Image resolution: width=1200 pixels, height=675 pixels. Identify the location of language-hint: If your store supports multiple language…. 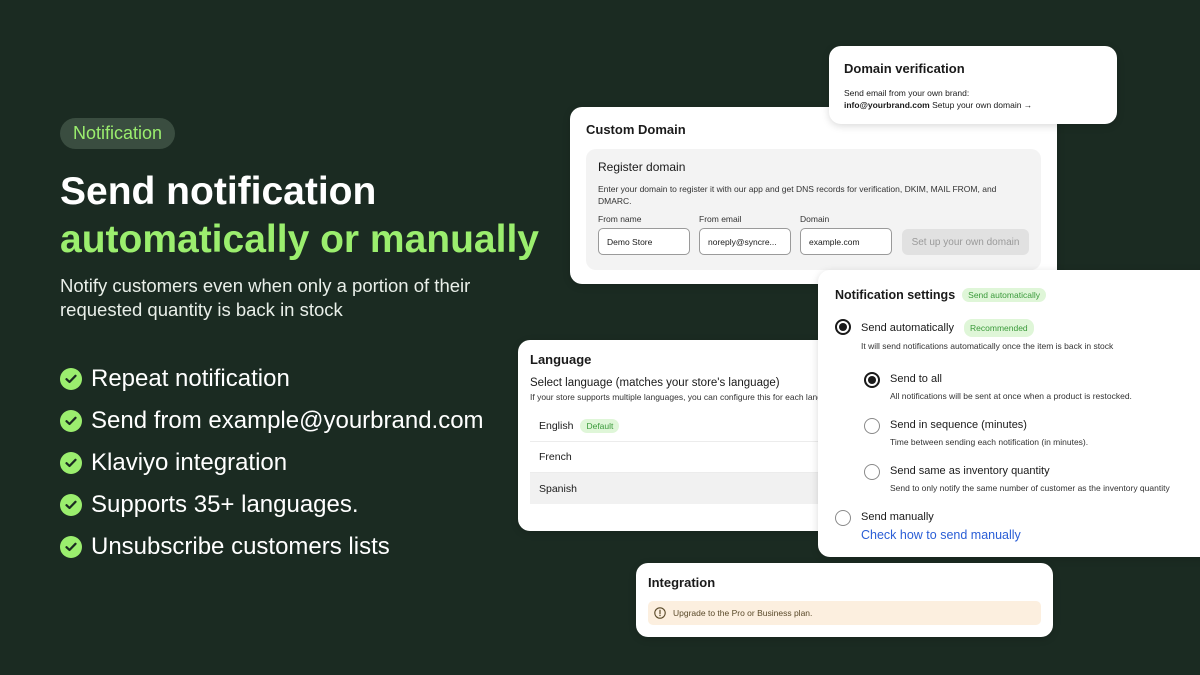
(687, 397).